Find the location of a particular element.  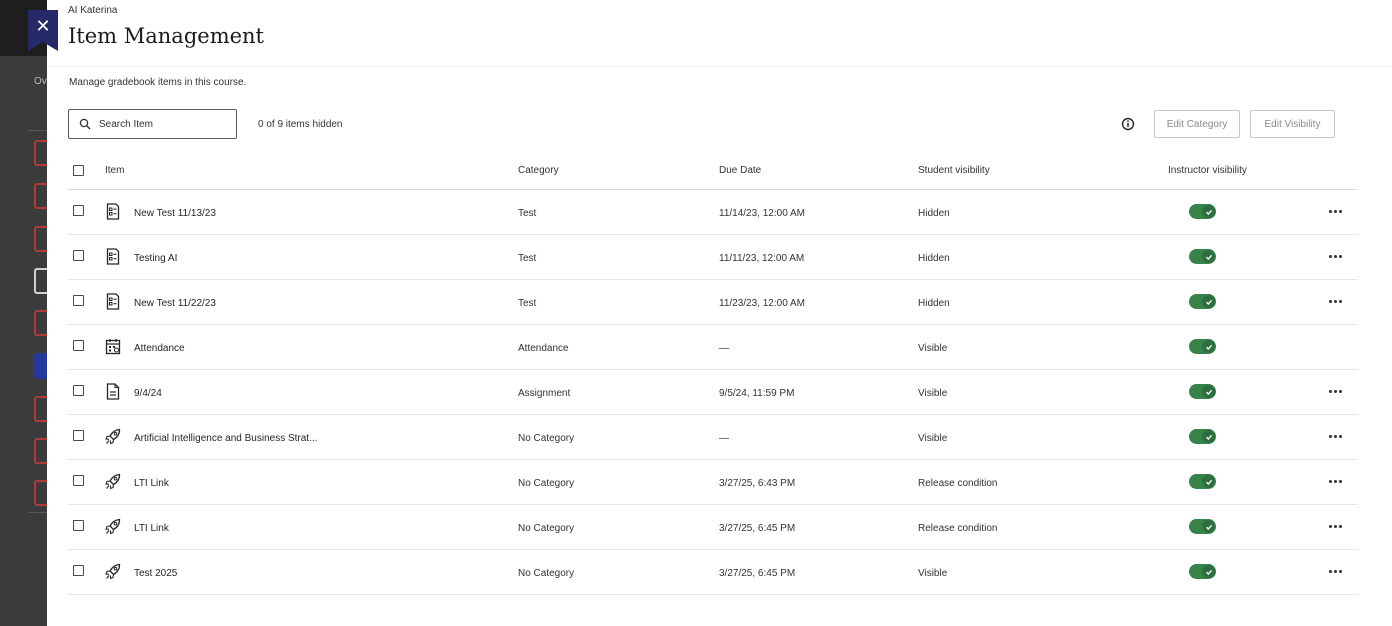

column-header-category: Category is located at coordinates (538, 170).